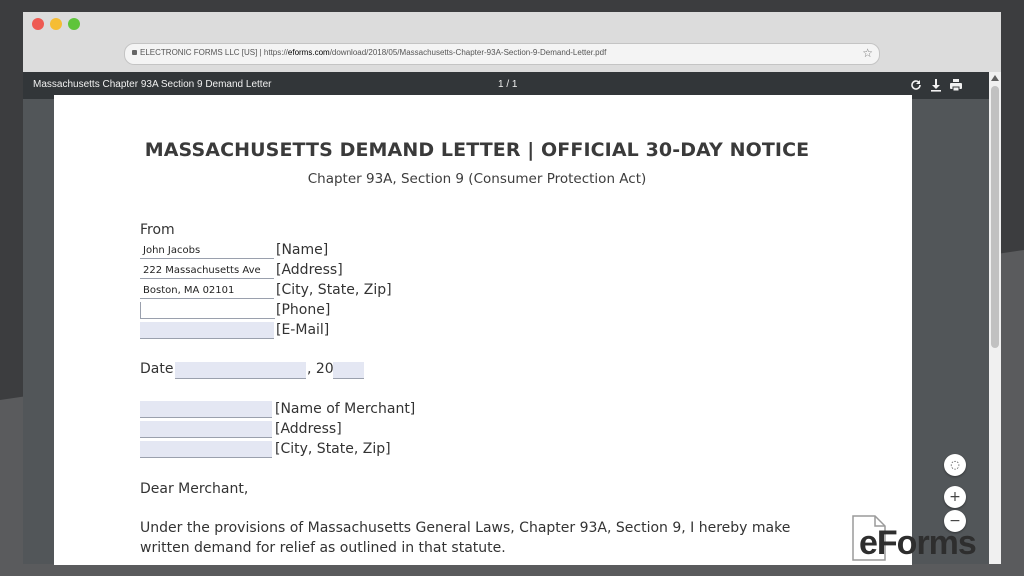 This screenshot has width=1024, height=576. I want to click on merchant-city-field, so click(206, 449).